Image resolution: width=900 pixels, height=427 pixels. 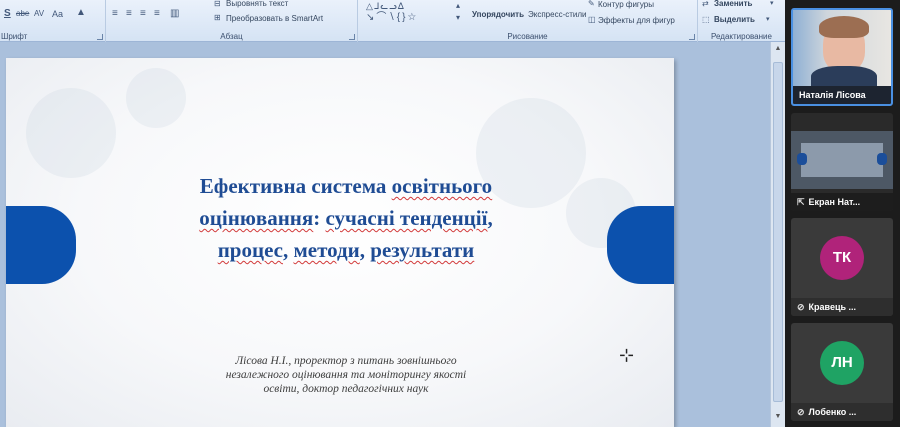 I want to click on title-text-misspelled: оцінювання, so click(x=256, y=218).